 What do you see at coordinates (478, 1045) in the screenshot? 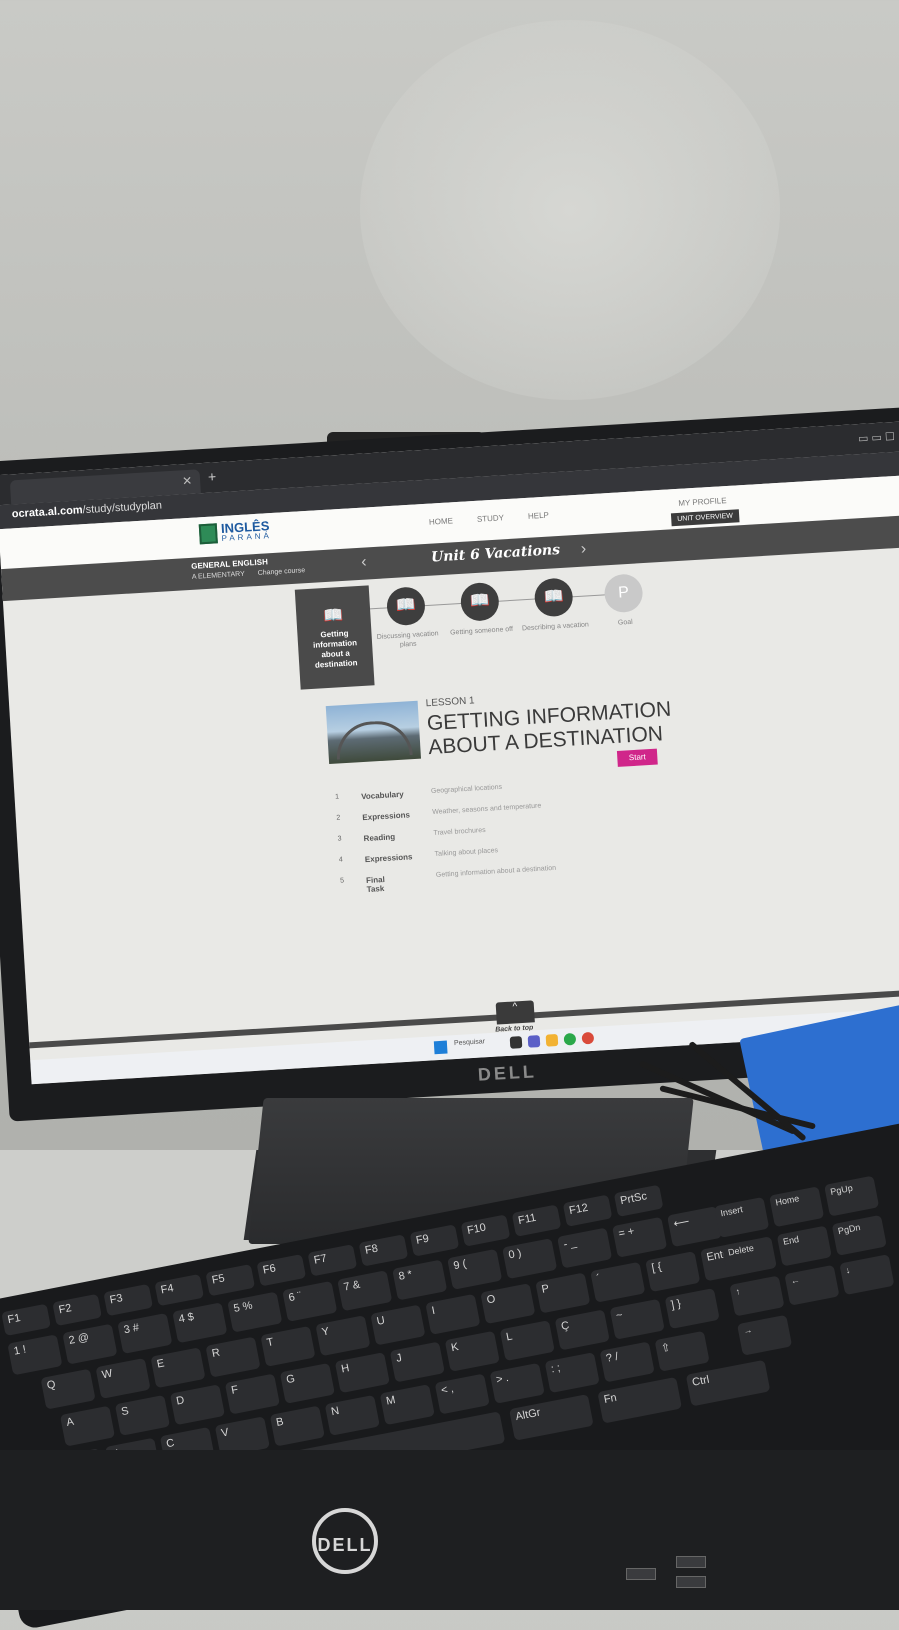
I see `taskbar-search: Pesquisar` at bounding box center [478, 1045].